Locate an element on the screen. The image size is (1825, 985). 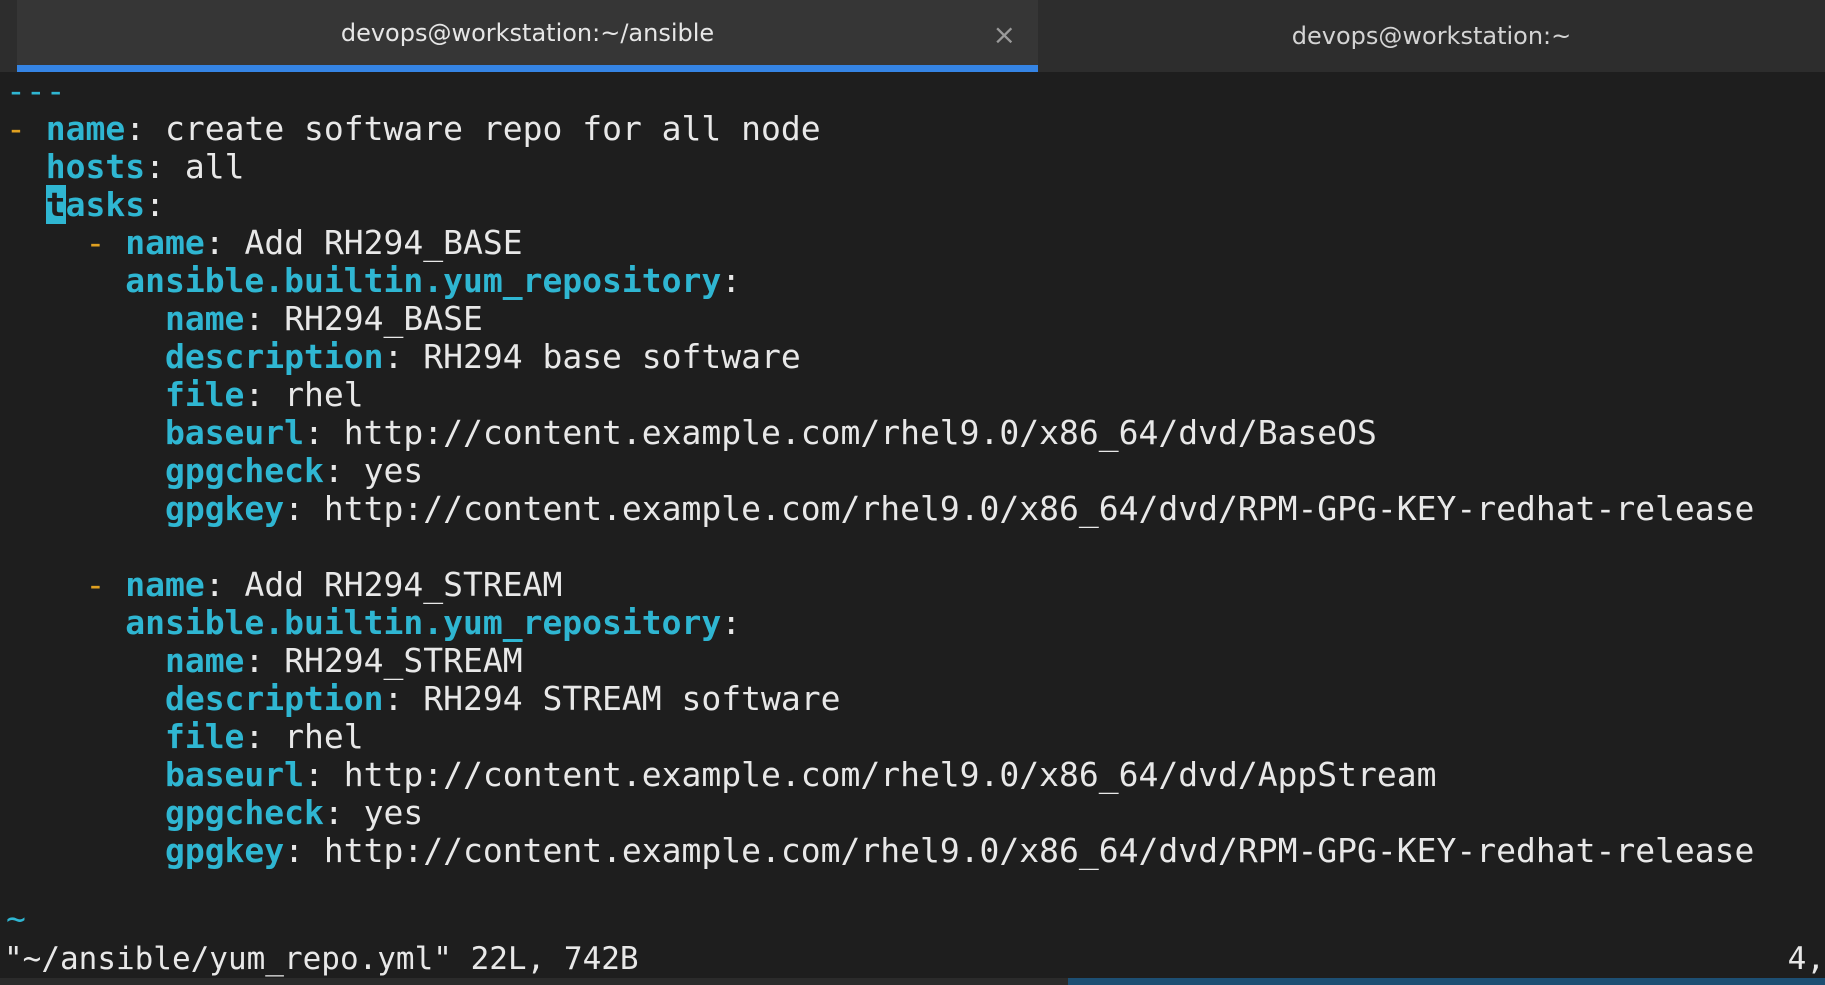
vim-status-line: "~/ansible/yum_repo.yml" 22L, 742B 4, is located at coordinates (912, 959).